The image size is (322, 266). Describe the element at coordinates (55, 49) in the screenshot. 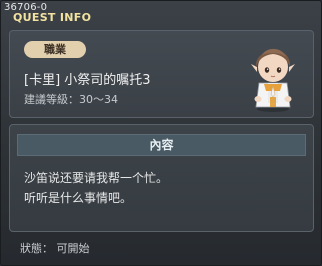

I see `job-badge: 職業` at that location.